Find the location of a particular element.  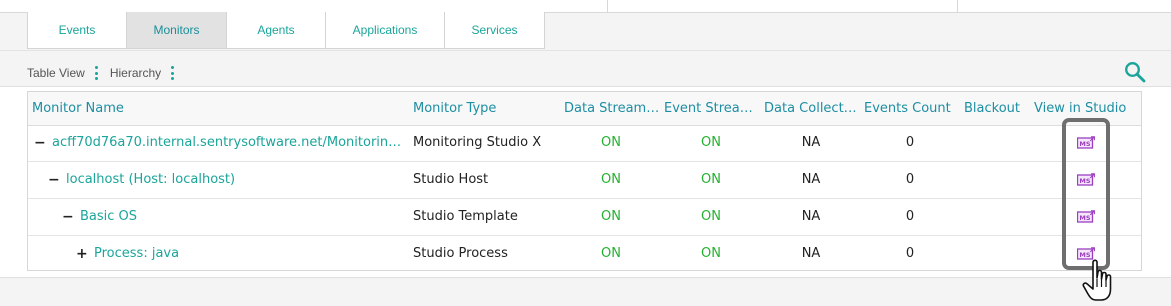

table-row: − Basic OS Studio Template ON ON NA 0 MS is located at coordinates (584, 217).